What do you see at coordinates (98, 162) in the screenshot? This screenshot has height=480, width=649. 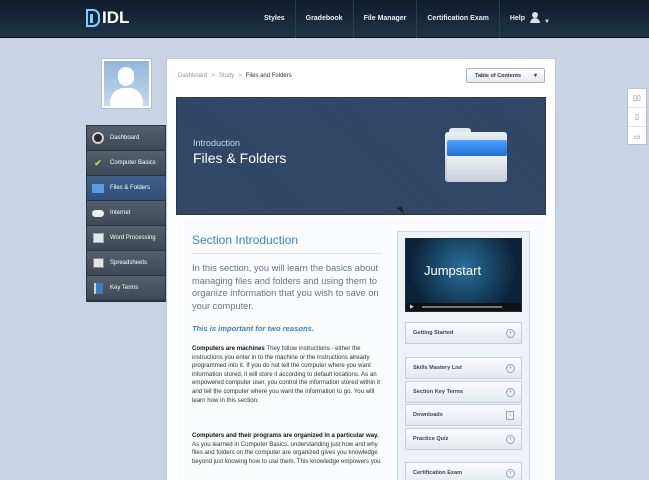 I see `check-icon: ✔` at bounding box center [98, 162].